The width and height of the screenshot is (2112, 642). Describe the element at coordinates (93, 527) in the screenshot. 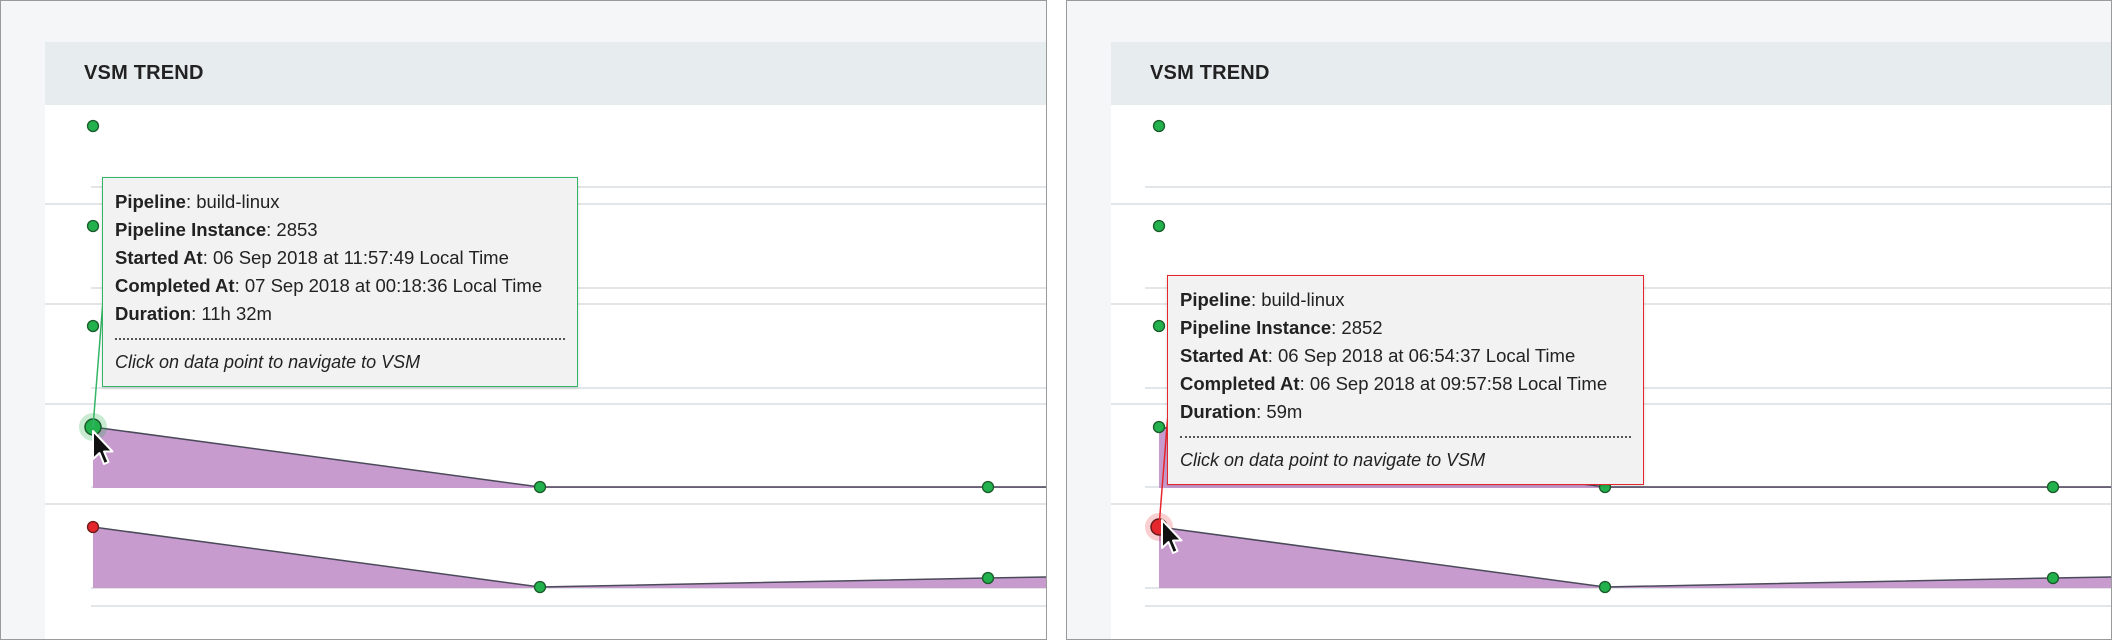

I see `data-point-failed` at that location.